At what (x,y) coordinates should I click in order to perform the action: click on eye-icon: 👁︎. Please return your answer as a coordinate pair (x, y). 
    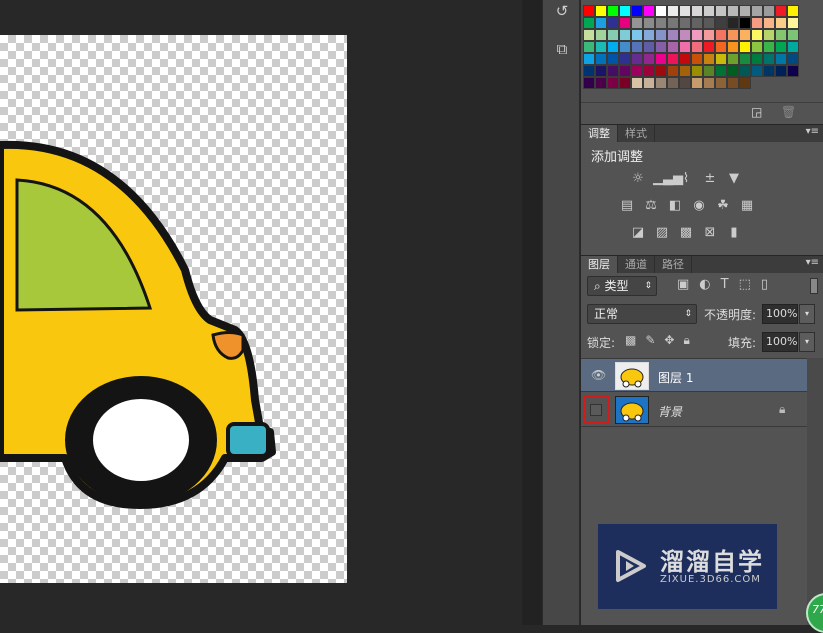
    Looking at the image, I should click on (598, 375).